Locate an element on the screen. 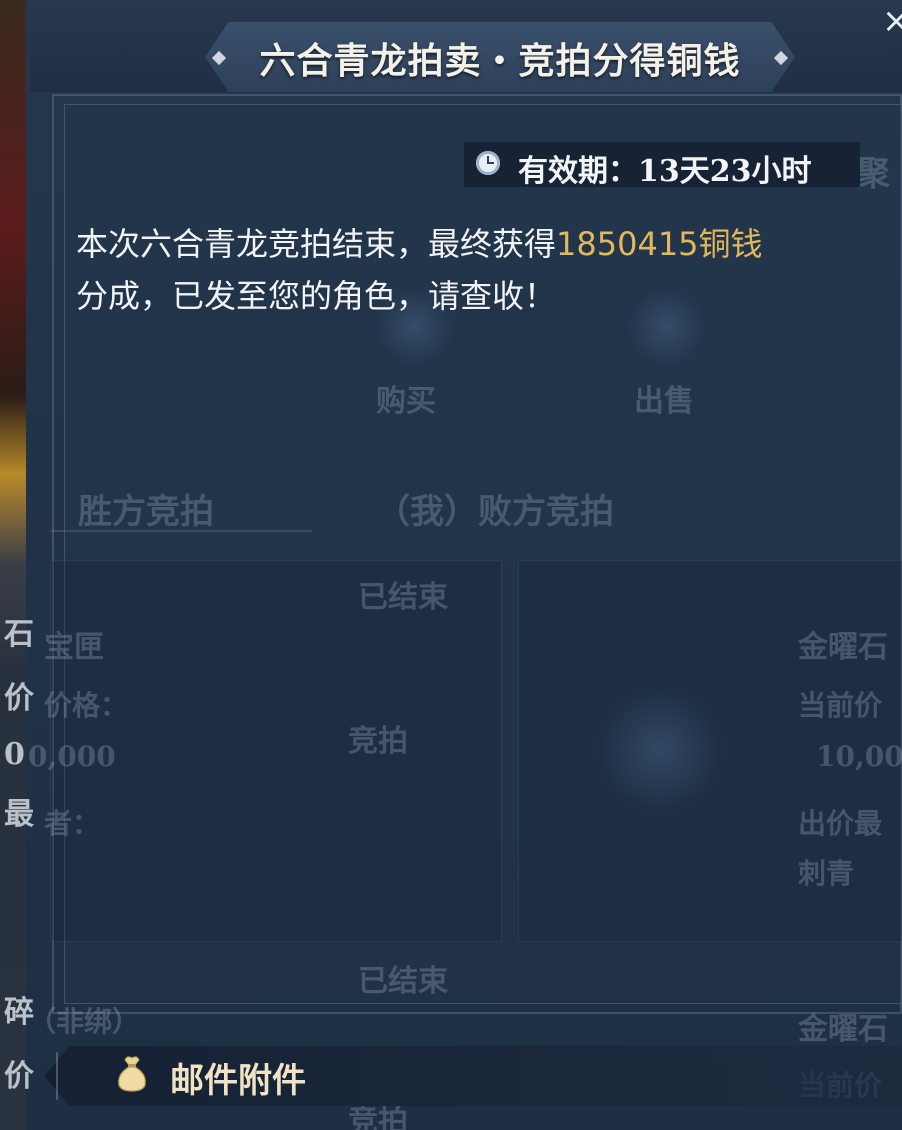  validity-text: 有效期：13天23小时 is located at coordinates (665, 168).